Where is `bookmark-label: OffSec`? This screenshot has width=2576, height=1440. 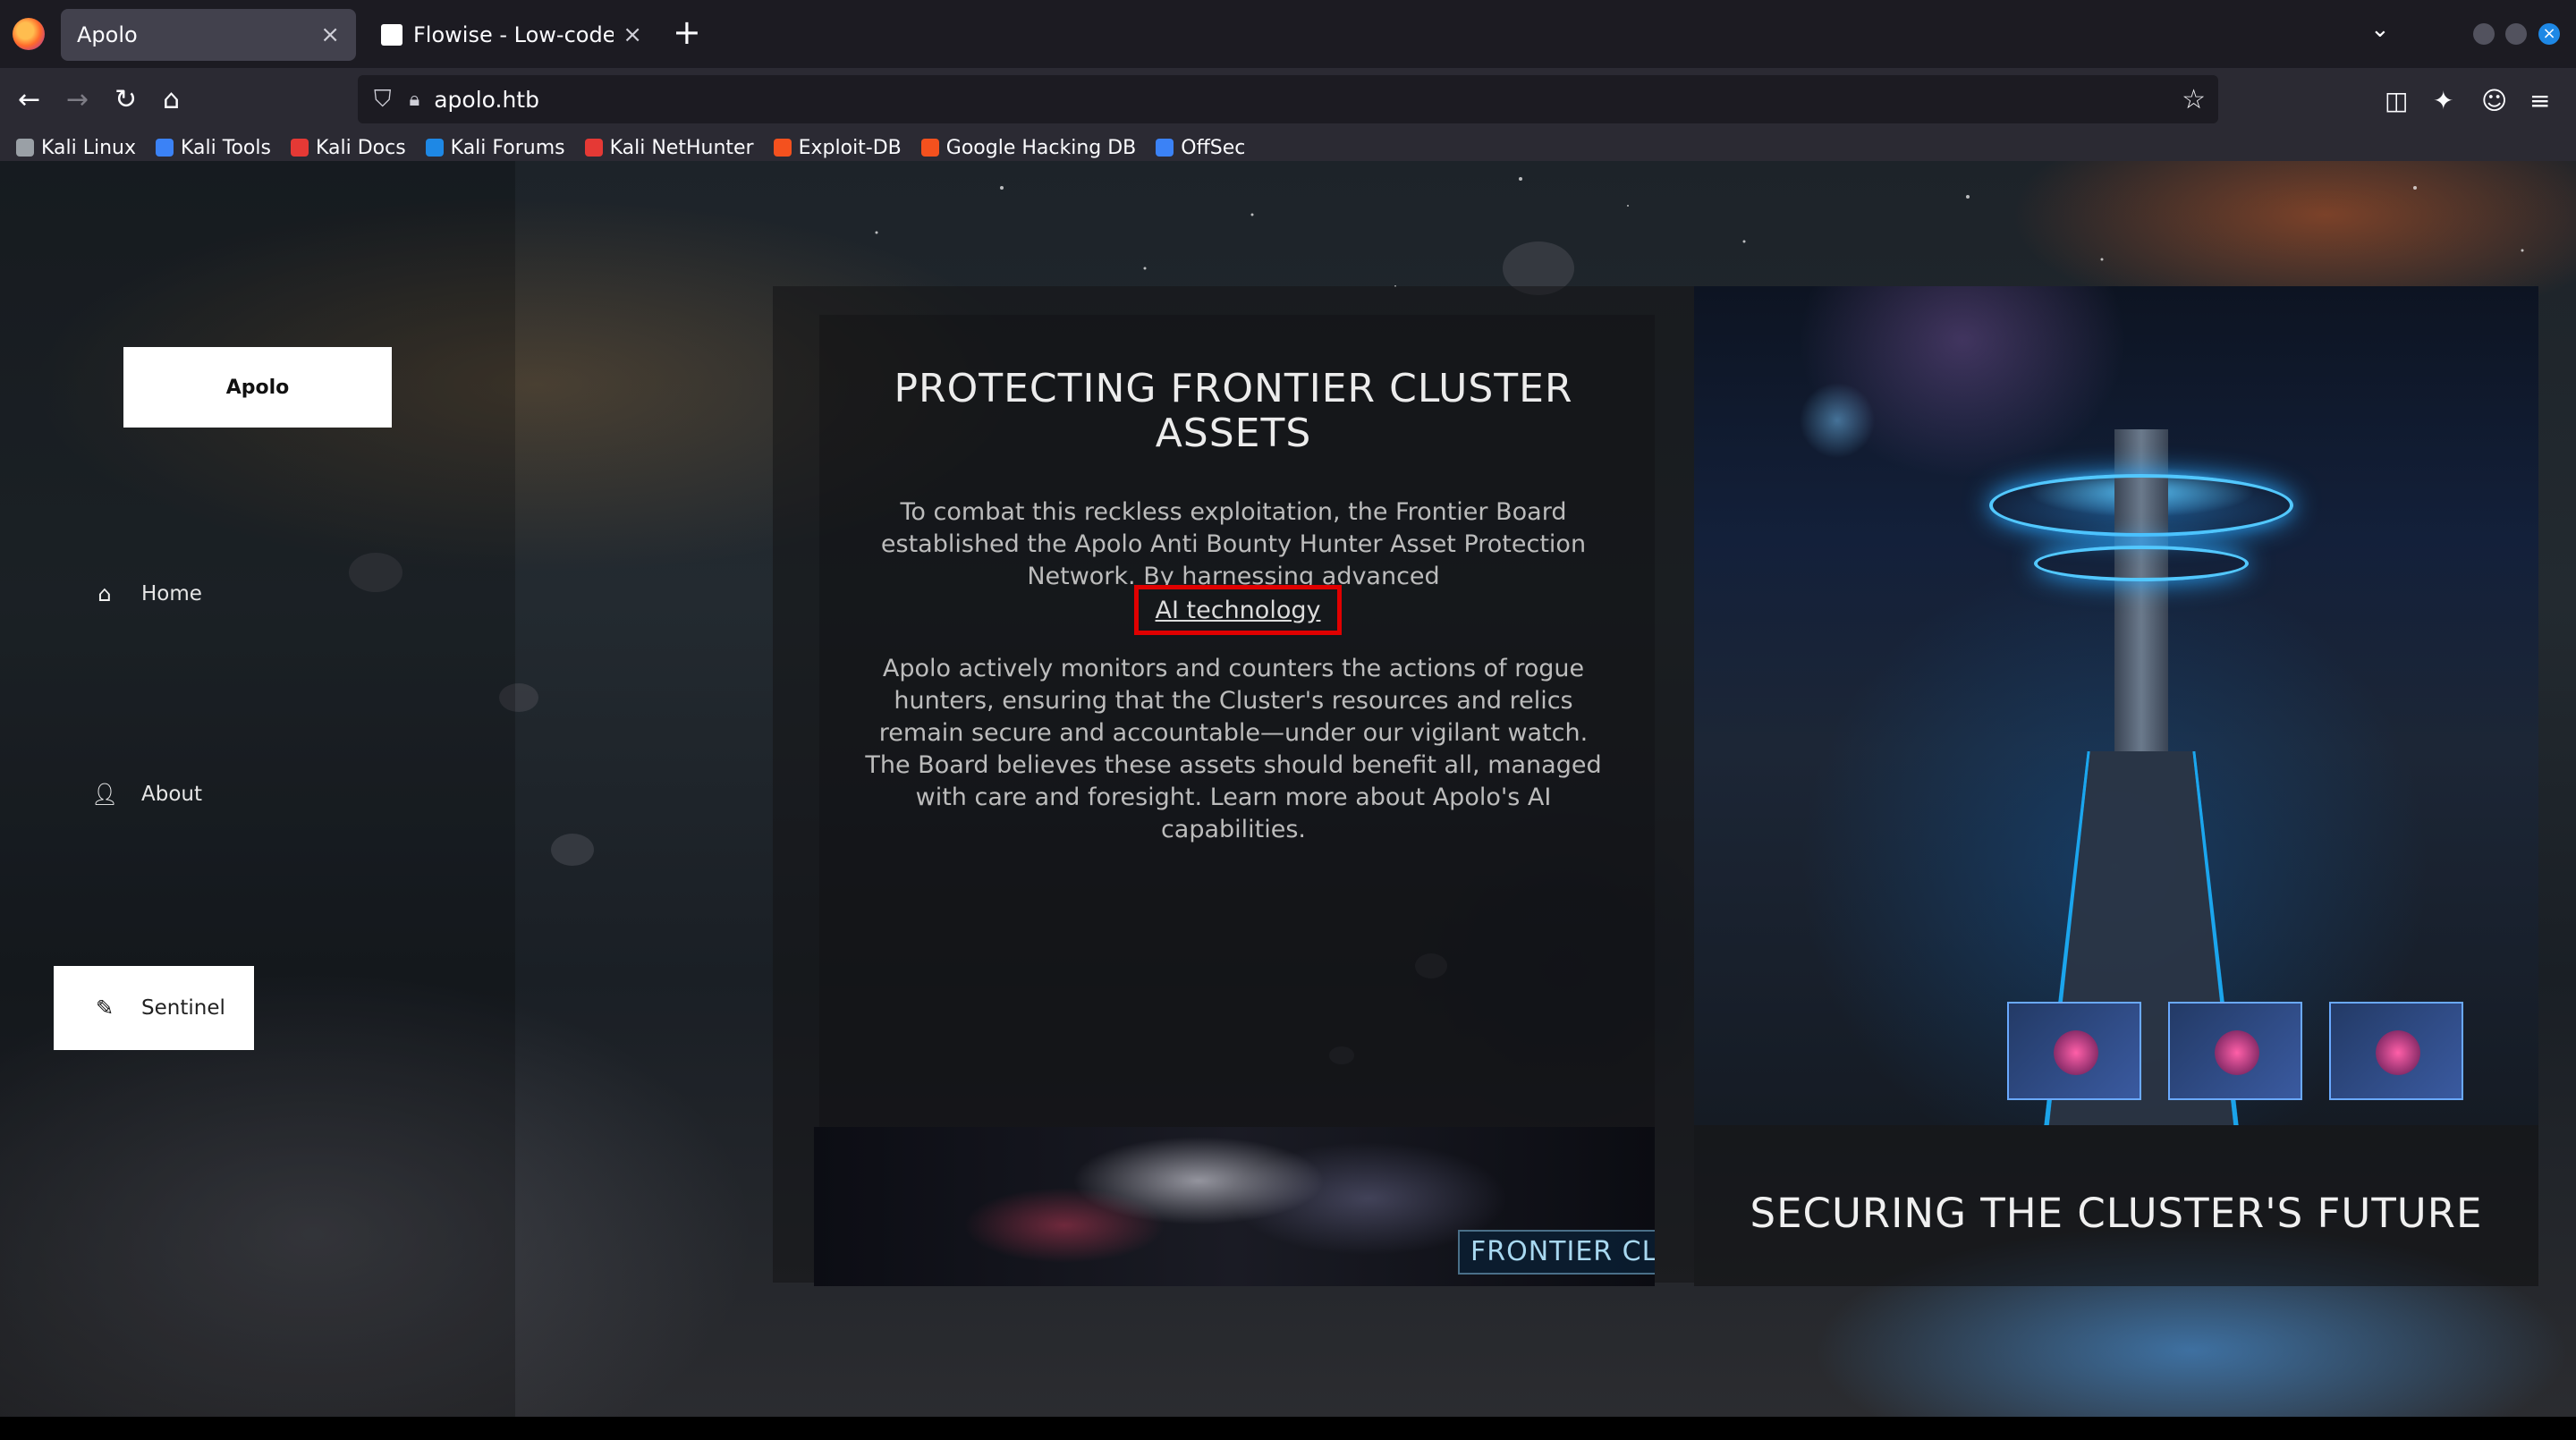 bookmark-label: OffSec is located at coordinates (1213, 148).